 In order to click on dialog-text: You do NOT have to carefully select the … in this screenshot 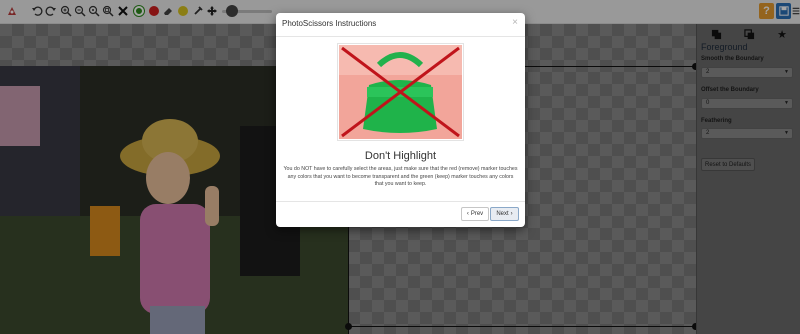, I will do `click(400, 177)`.